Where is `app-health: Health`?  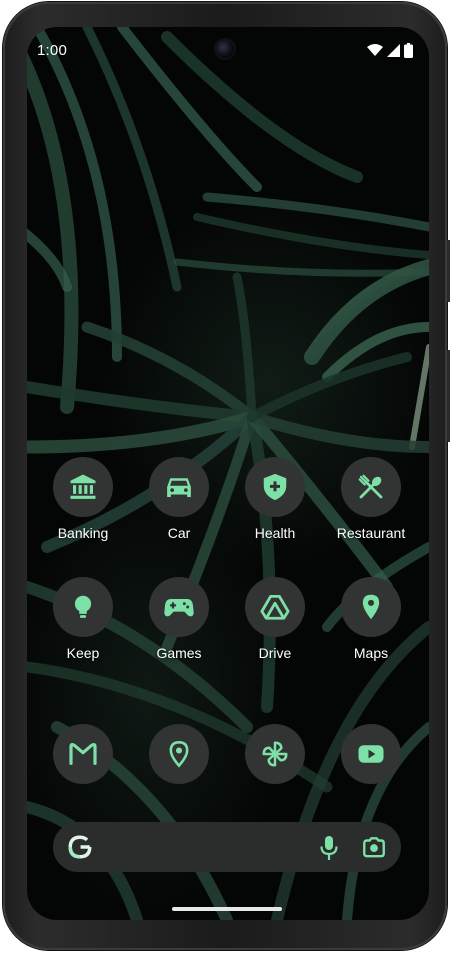
app-health: Health is located at coordinates (275, 499).